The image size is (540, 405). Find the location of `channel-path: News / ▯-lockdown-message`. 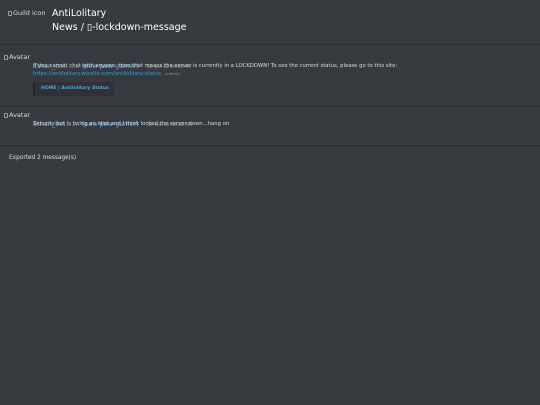

channel-path: News / ▯-lockdown-message is located at coordinates (119, 27).